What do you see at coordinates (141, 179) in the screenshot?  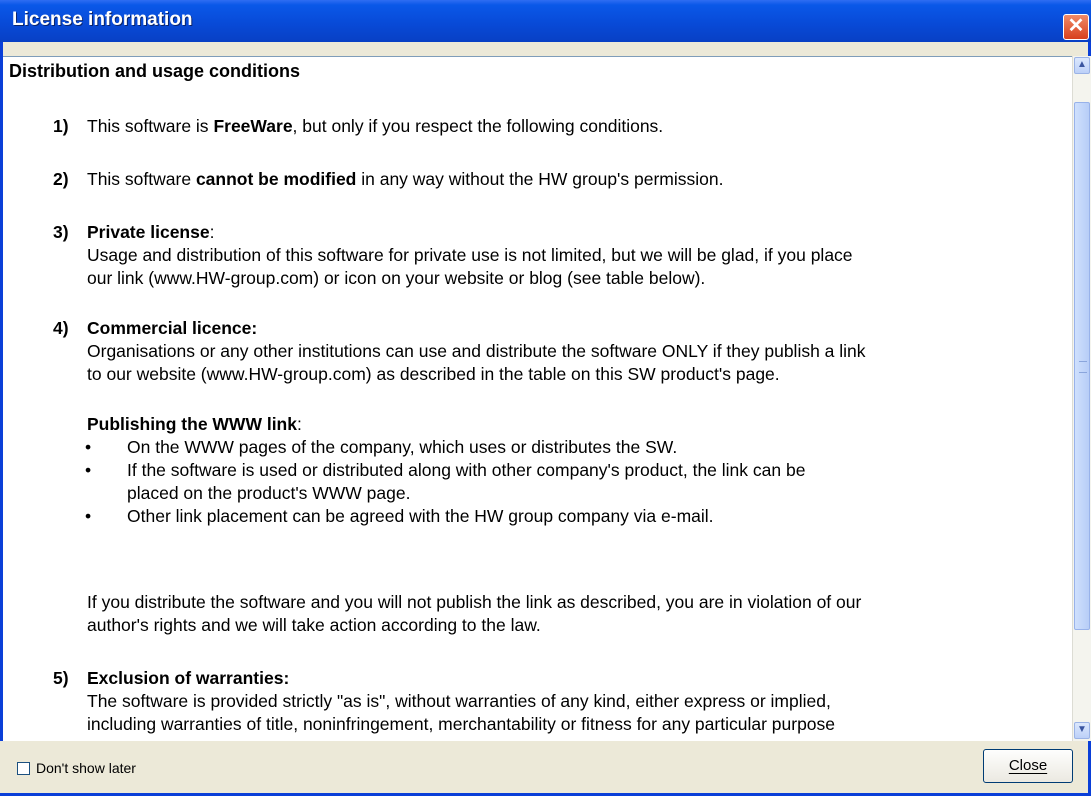 I see `condition-text: This software` at bounding box center [141, 179].